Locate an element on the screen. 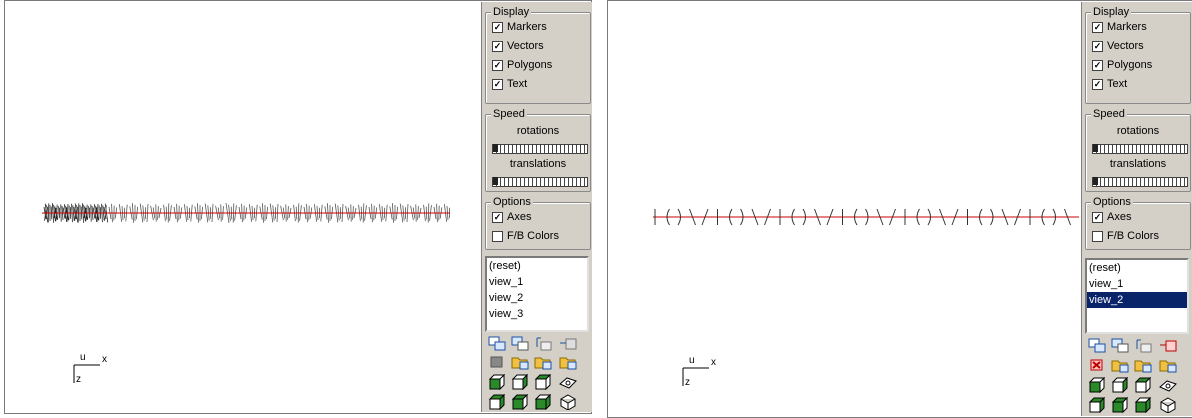  sparse-vector-field is located at coordinates (866, 217).